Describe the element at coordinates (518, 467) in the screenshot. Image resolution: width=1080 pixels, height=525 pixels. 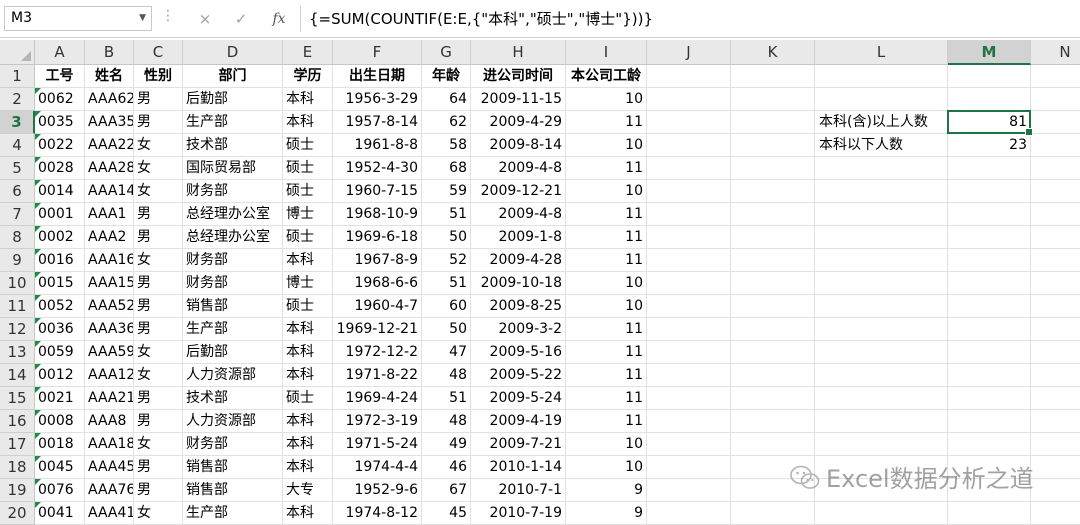
I see `table-cell: 2010-1-14` at that location.